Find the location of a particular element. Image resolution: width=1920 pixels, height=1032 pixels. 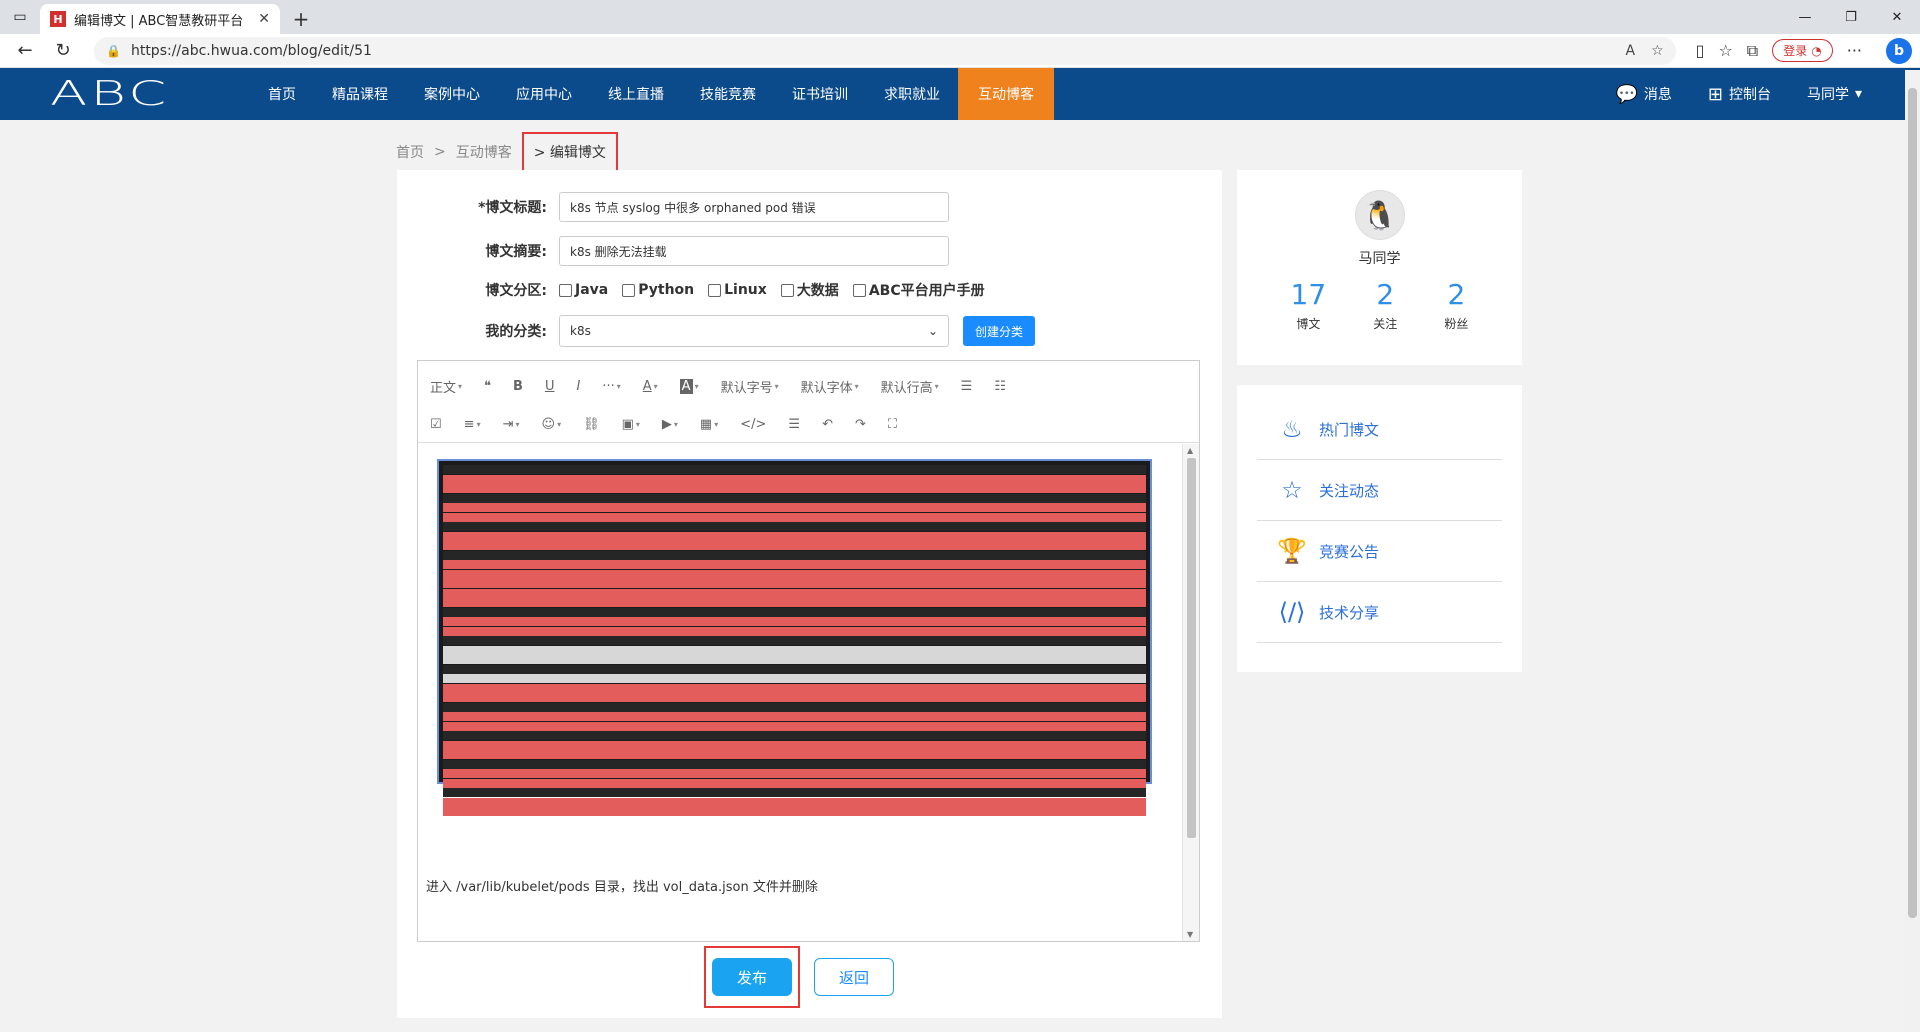

title-input: k8s 节点 syslog 中很多 orphaned pod 错误 is located at coordinates (754, 207).